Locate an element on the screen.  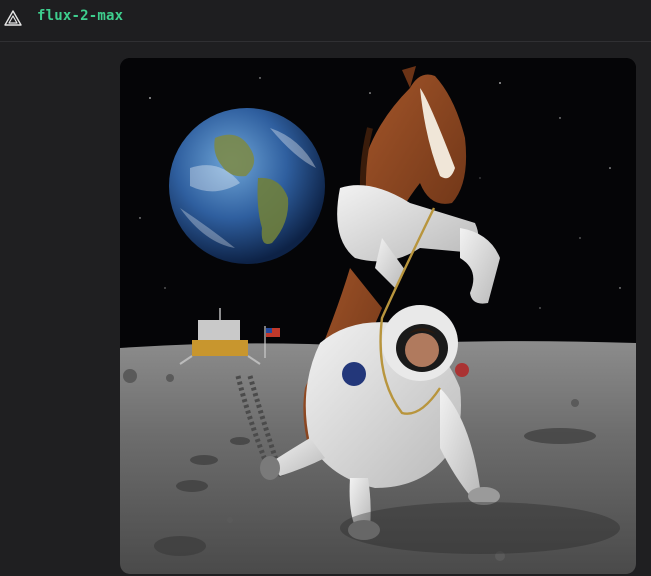
triangle-logo-icon is located at coordinates (13, 18).